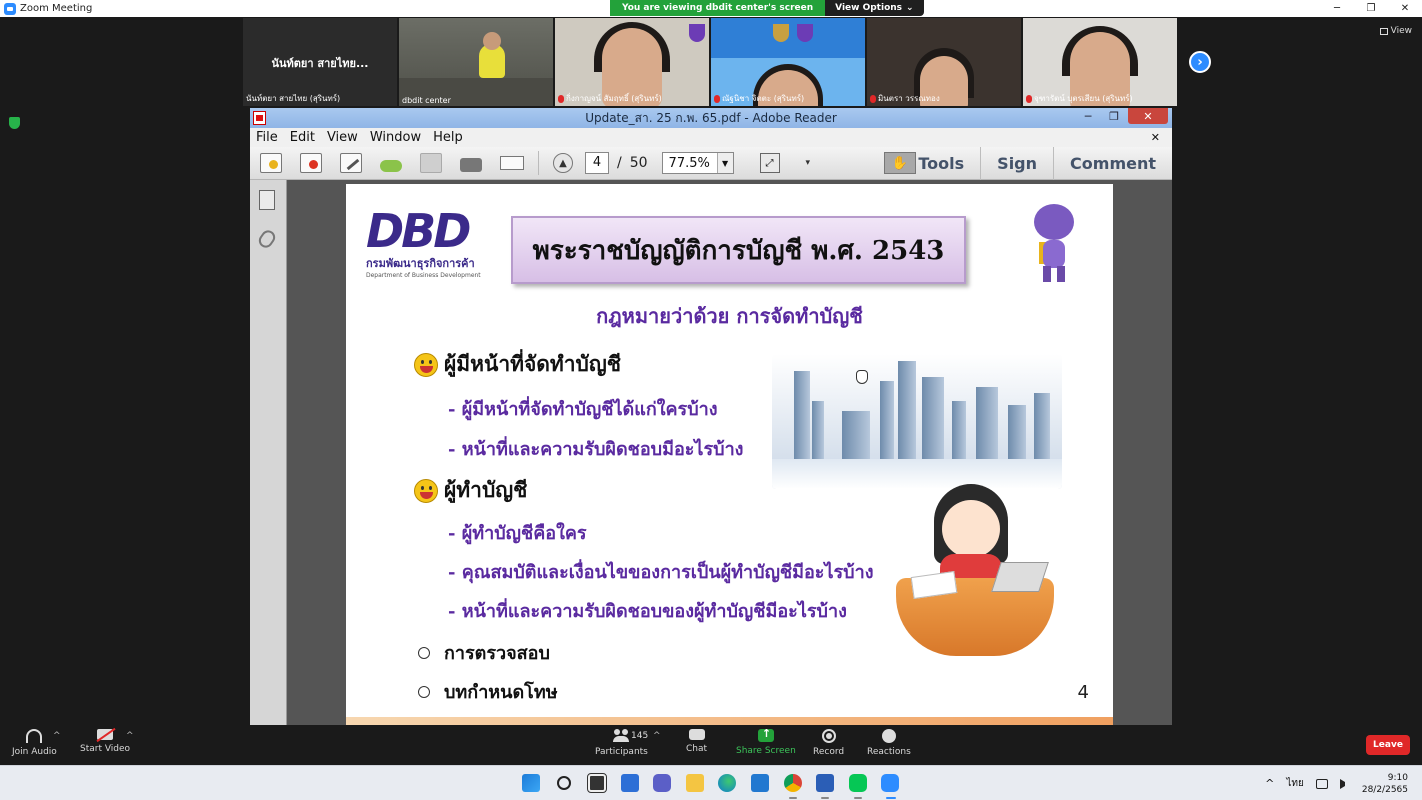 The image size is (1422, 800). Describe the element at coordinates (632, 62) in the screenshot. I see `participant-tile: กิ่งกาญจน์ สัมฤทธิ์ (สุรินทร์)` at that location.